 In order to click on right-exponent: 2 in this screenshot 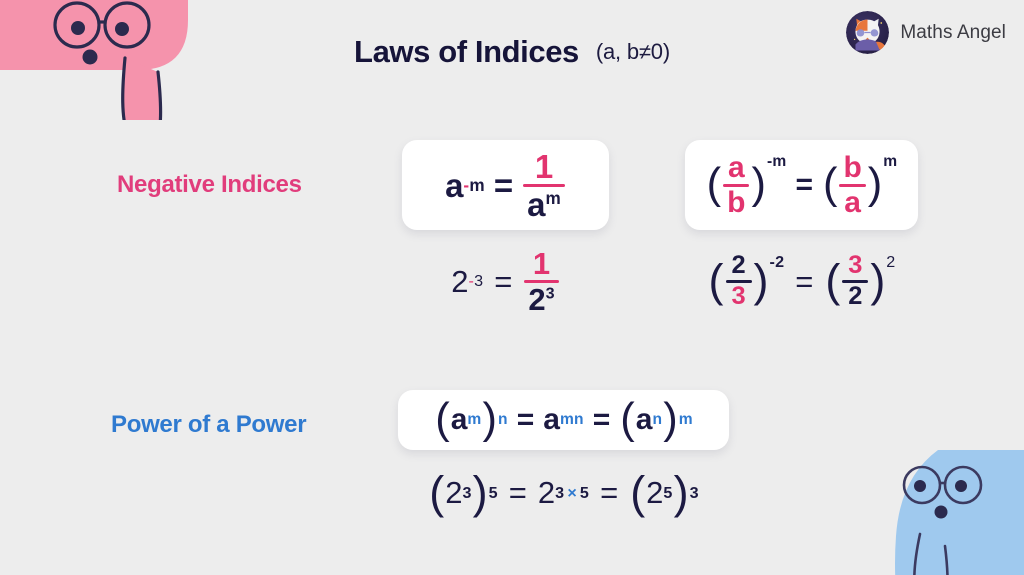, I will do `click(891, 262)`.